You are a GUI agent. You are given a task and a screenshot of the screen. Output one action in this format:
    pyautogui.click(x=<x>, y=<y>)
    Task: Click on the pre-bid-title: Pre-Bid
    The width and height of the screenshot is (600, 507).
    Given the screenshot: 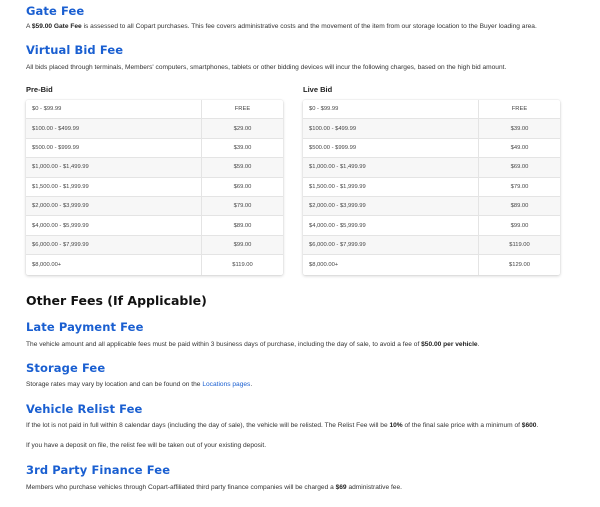 What is the action you would take?
    pyautogui.click(x=39, y=89)
    